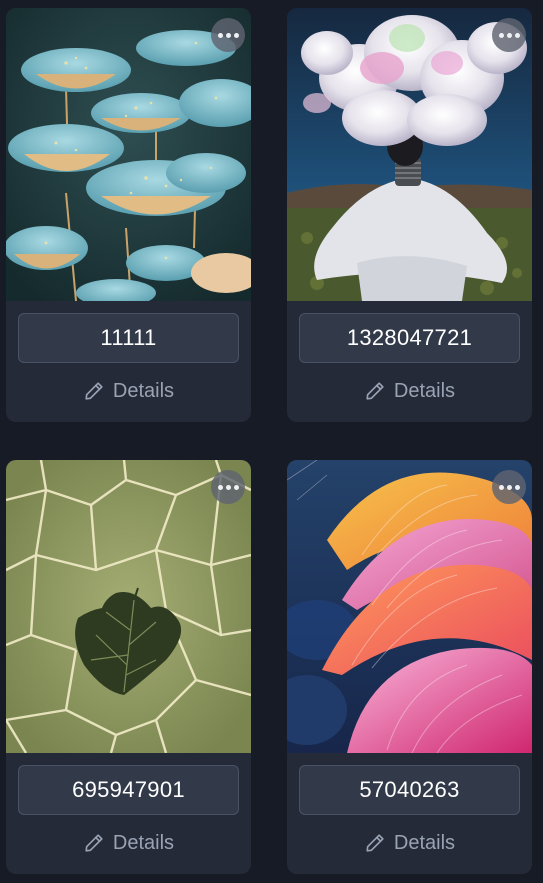  I want to click on seed-field: 1328047721, so click(409, 338).